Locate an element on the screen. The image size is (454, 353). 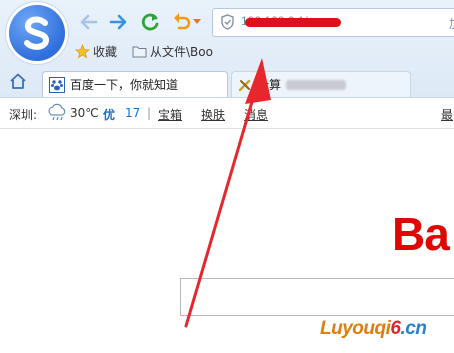
address-bar: 192.168.0.1/ 加 is located at coordinates (333, 22).